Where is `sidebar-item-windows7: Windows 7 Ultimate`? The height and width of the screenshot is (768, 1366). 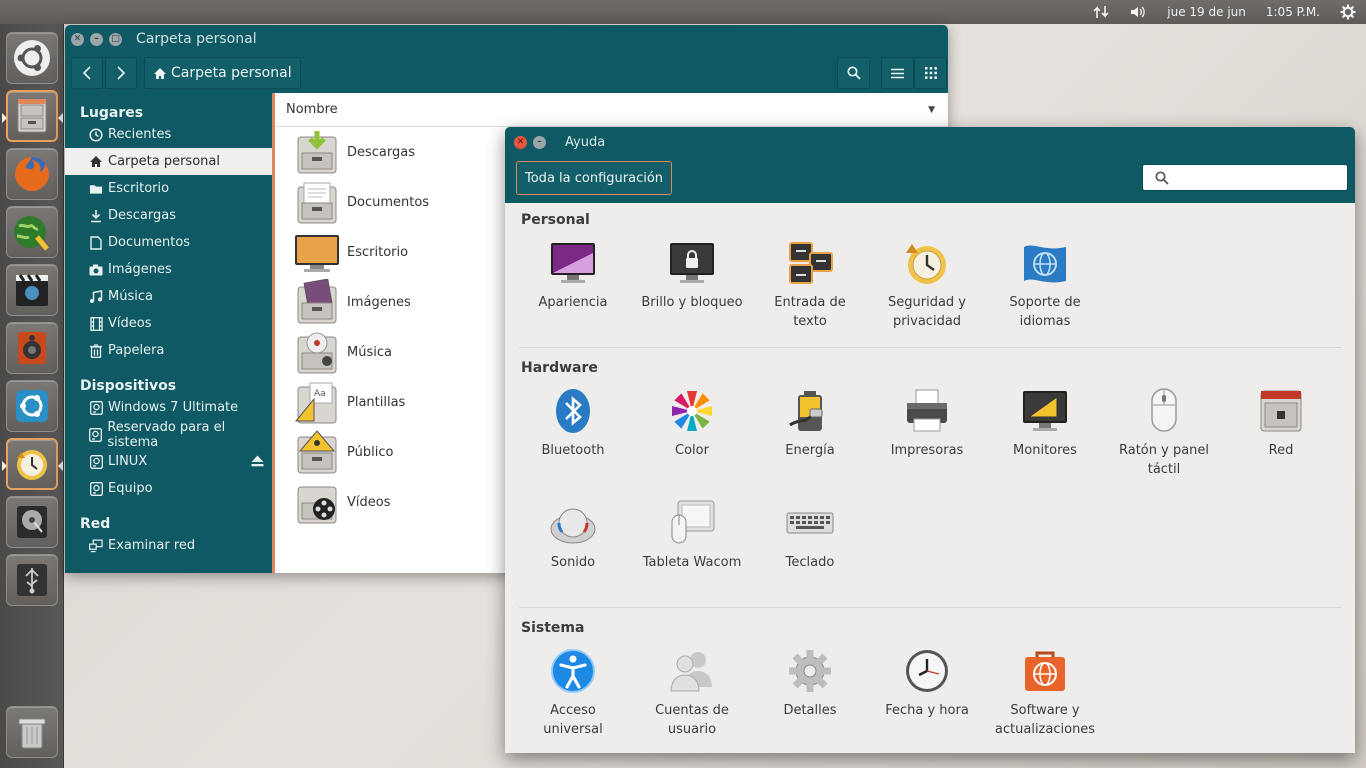 sidebar-item-windows7: Windows 7 Ultimate is located at coordinates (168, 407).